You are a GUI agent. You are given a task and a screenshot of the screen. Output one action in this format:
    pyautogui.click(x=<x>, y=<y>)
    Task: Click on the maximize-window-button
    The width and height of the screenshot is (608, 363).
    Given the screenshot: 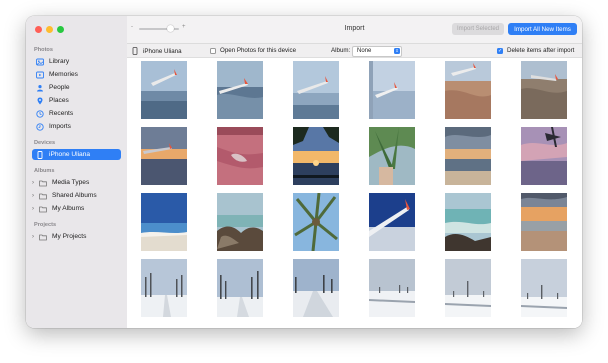 What is the action you would take?
    pyautogui.click(x=60, y=29)
    